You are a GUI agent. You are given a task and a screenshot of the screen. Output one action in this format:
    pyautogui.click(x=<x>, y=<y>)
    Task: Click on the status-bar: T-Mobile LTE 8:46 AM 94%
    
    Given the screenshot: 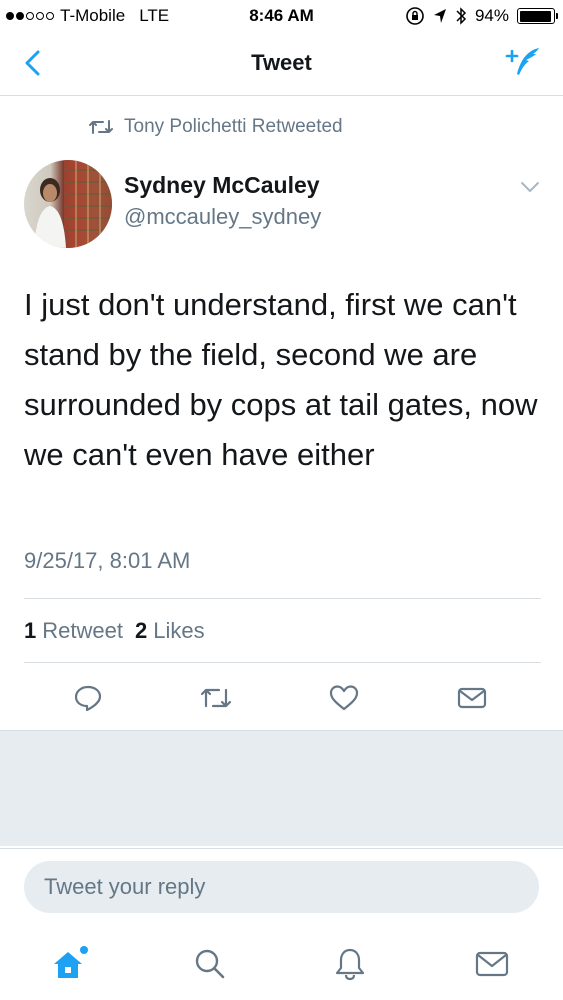 What is the action you would take?
    pyautogui.click(x=281, y=16)
    